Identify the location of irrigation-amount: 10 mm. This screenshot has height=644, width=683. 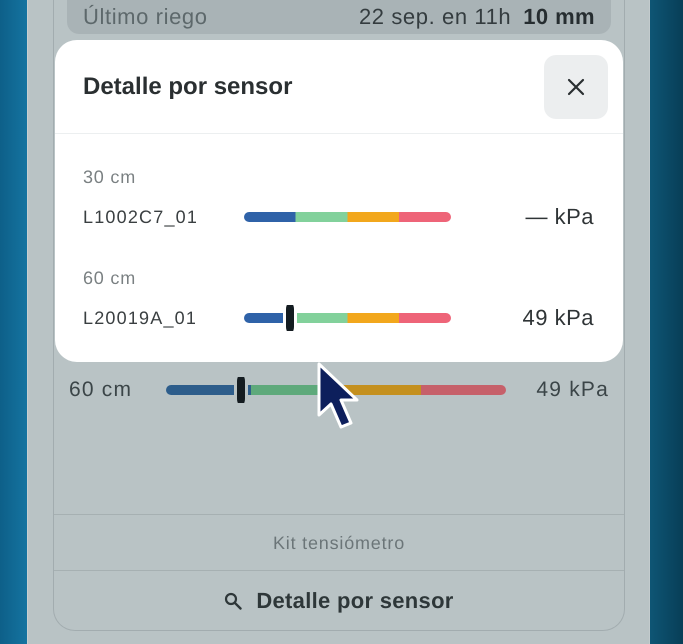
(559, 17).